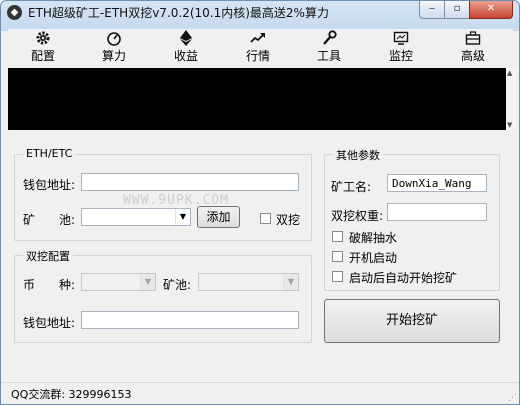  I want to click on dual-wallet-input, so click(190, 320).